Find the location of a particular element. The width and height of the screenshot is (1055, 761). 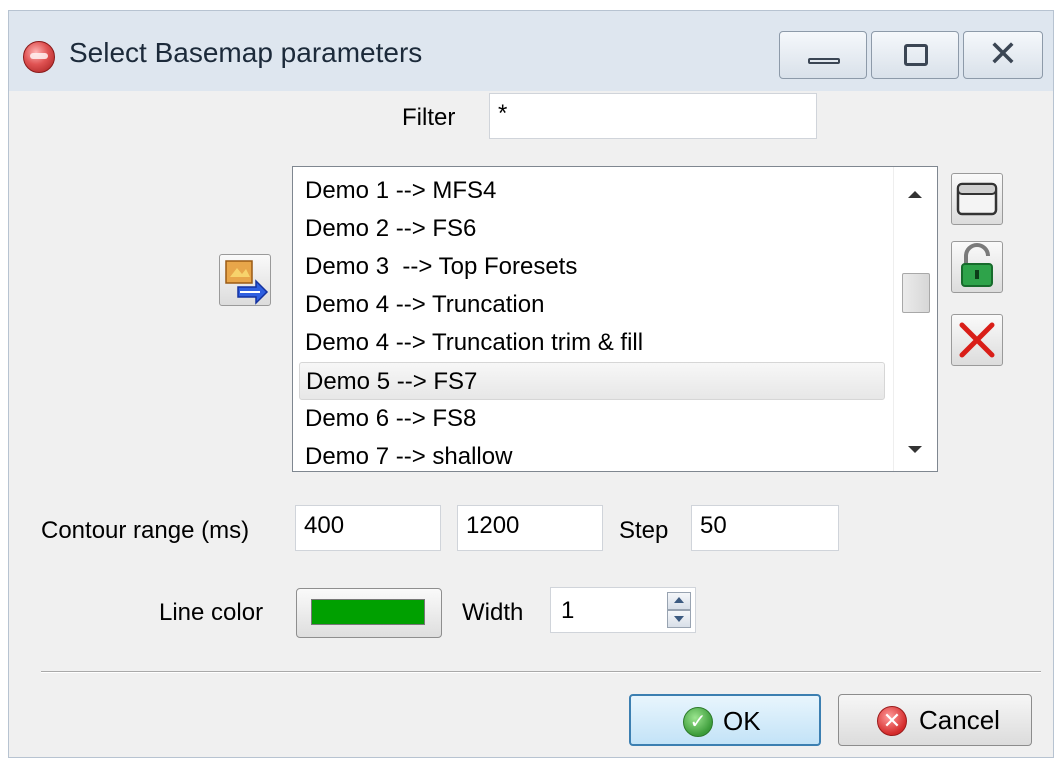

list-item: Demo 3 --> Top Foresets is located at coordinates (592, 267).